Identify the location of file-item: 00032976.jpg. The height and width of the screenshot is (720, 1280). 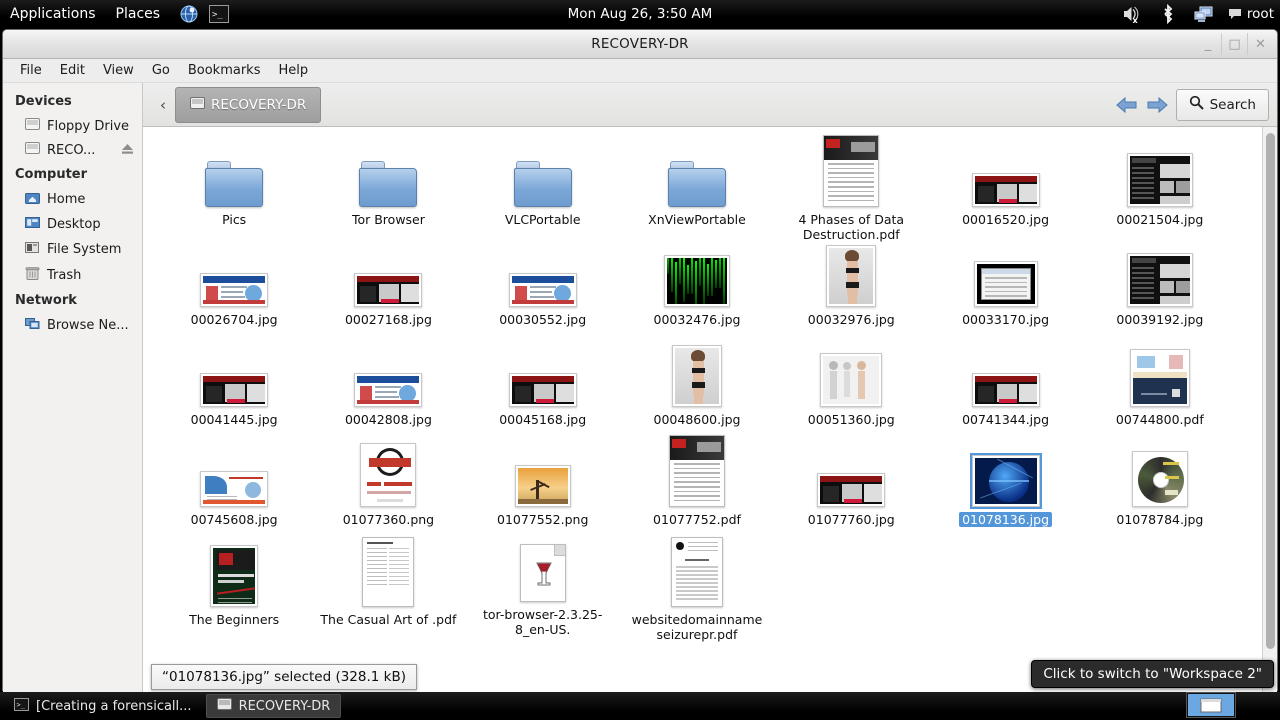
(851, 287).